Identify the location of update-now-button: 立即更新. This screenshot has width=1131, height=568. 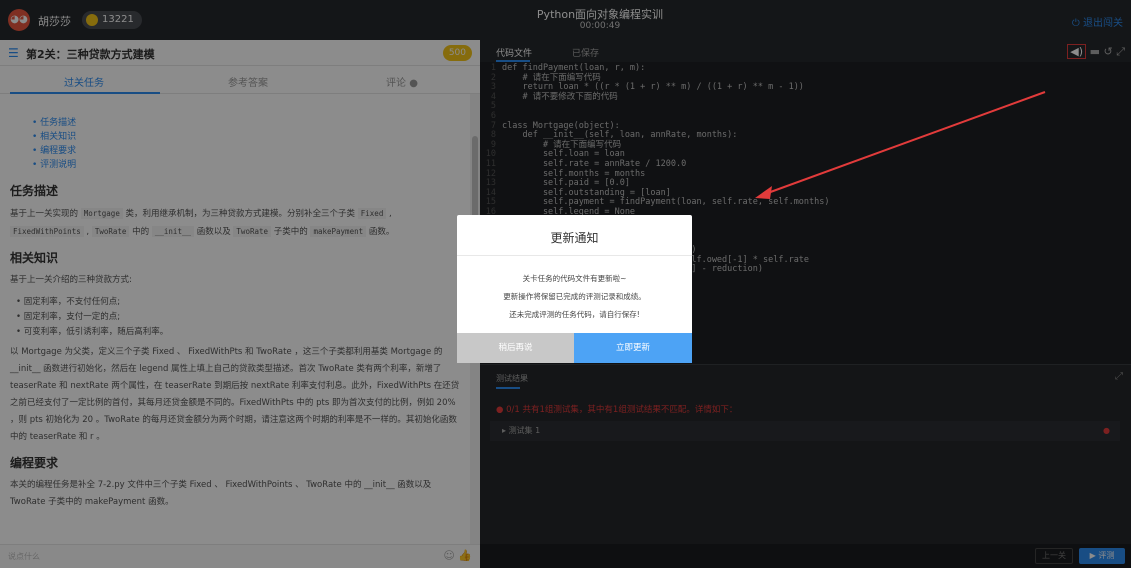
(633, 348).